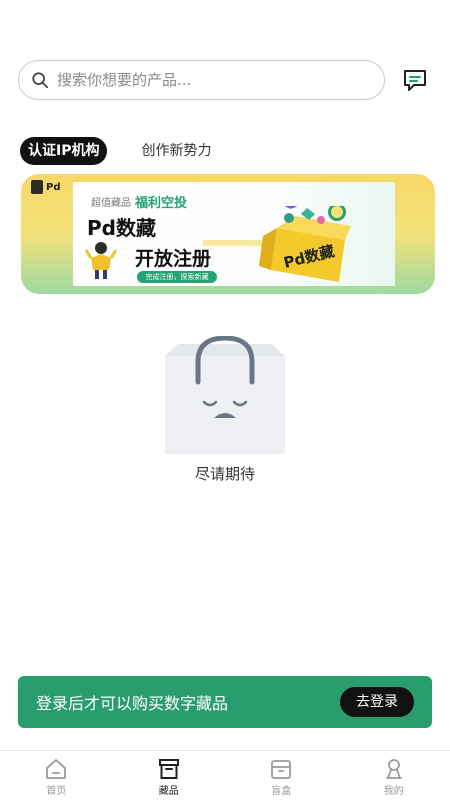  Describe the element at coordinates (40, 80) in the screenshot. I see `search-icon` at that location.